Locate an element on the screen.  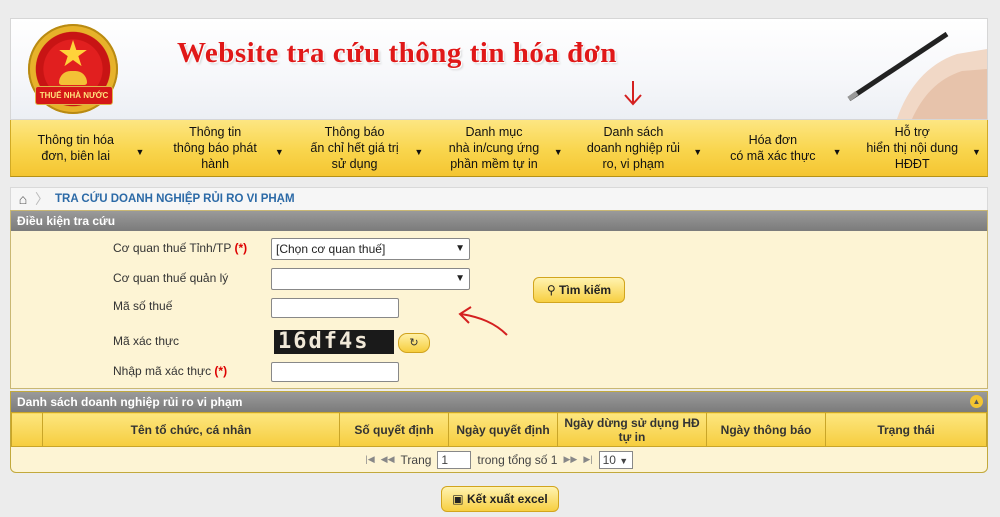
home-icon: ⌂ is located at coordinates (23, 199).